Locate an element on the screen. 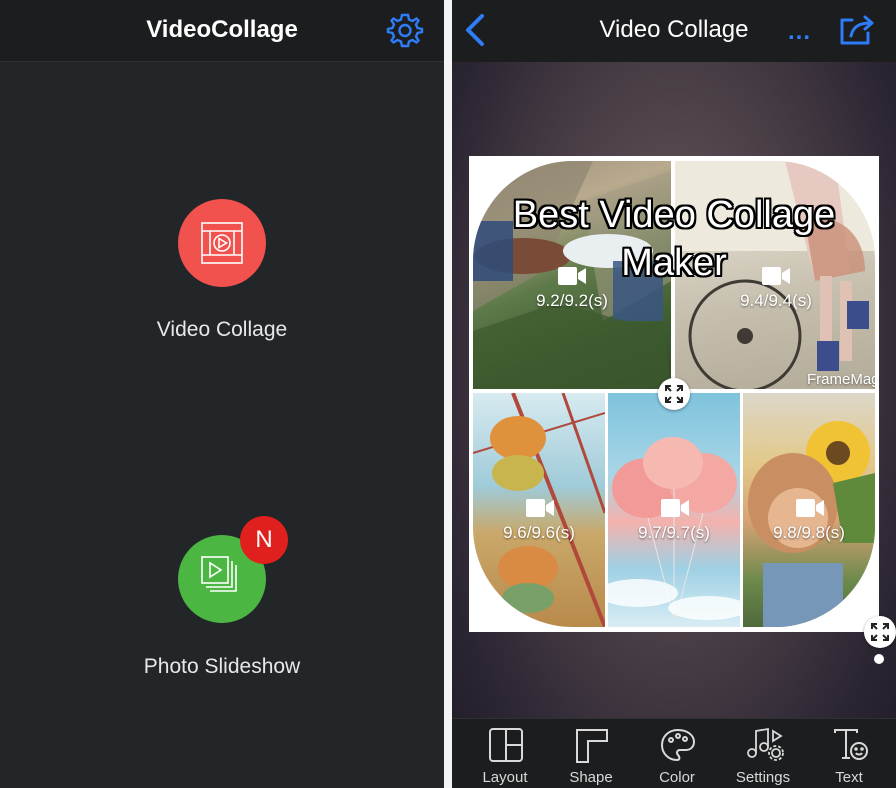 This screenshot has height=788, width=896. tile-duration: 9.7/9.7(s) is located at coordinates (674, 532).